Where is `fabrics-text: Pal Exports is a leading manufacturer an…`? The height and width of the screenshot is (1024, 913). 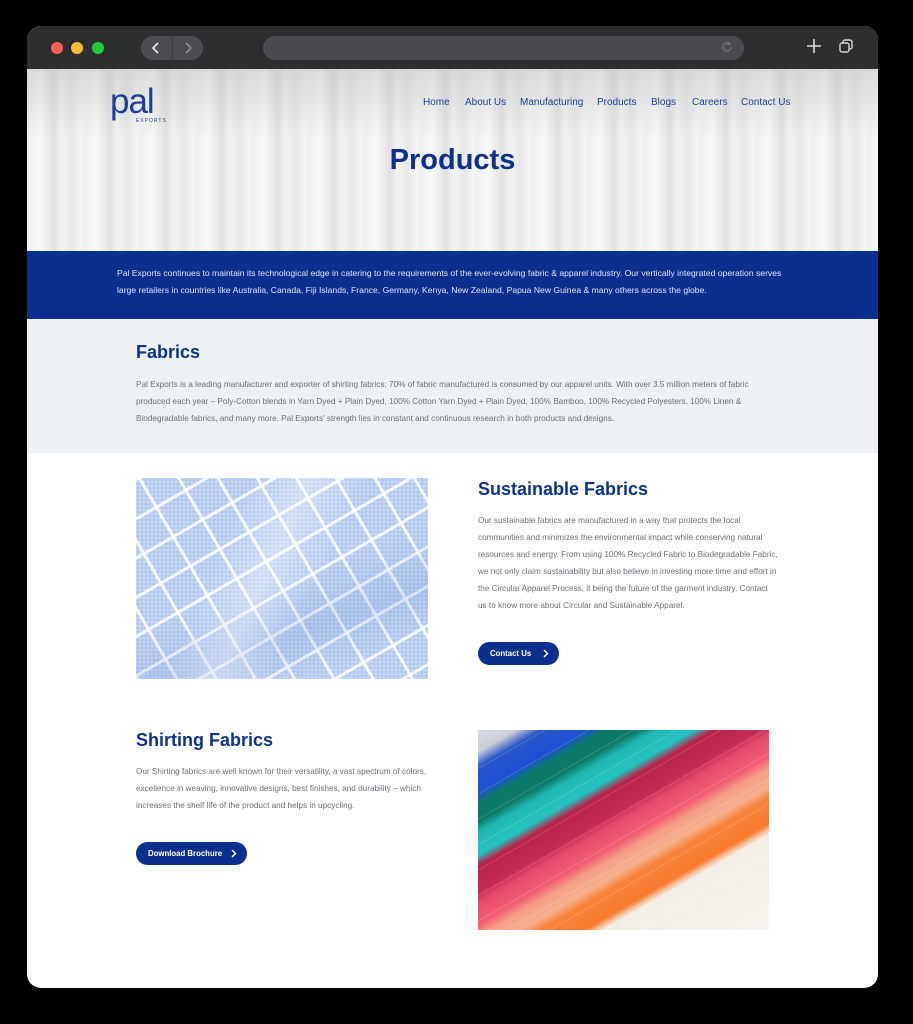 fabrics-text: Pal Exports is a leading manufacturer an… is located at coordinates (442, 401).